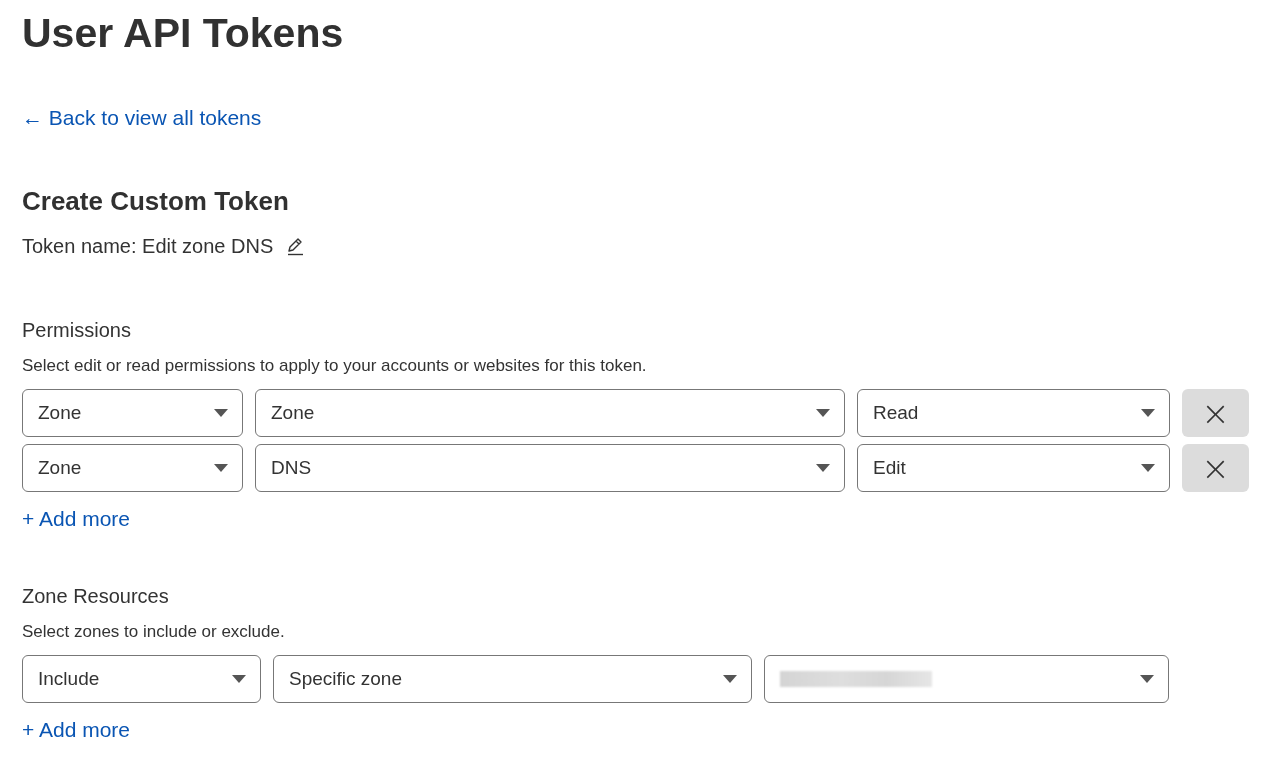 This screenshot has height=758, width=1280. Describe the element at coordinates (148, 246) in the screenshot. I see `token-name: Token name: Edit zone DNS` at that location.